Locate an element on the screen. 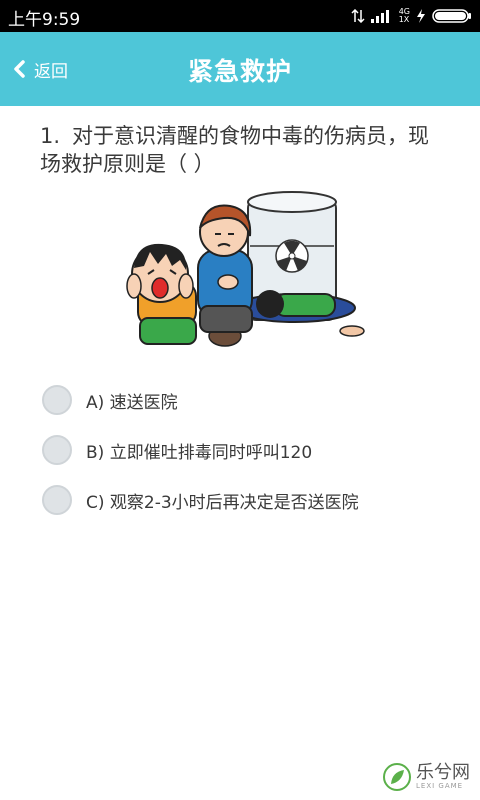  watermark: 乐兮网 LEXI GAME is located at coordinates (426, 777).